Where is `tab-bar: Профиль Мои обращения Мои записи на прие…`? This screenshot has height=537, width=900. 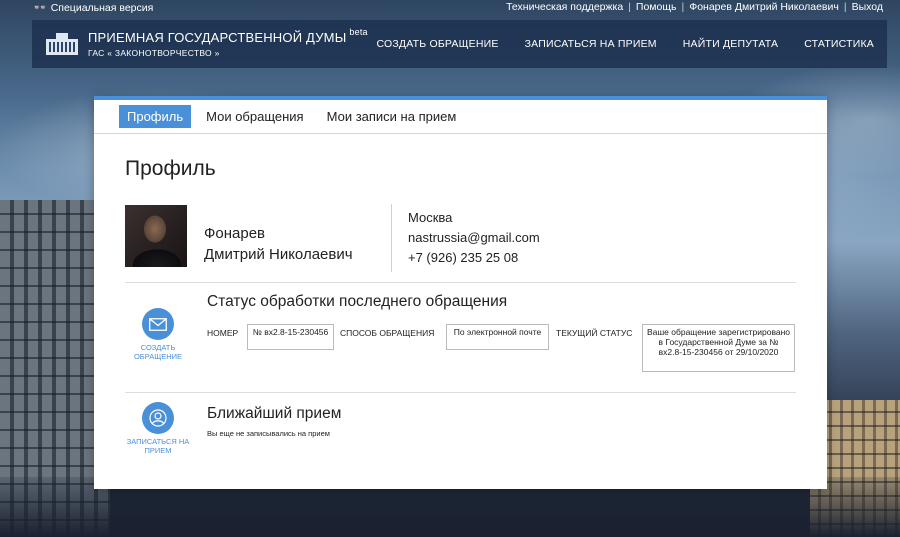
tab-bar: Профиль Мои обращения Мои записи на прие… is located at coordinates (460, 117).